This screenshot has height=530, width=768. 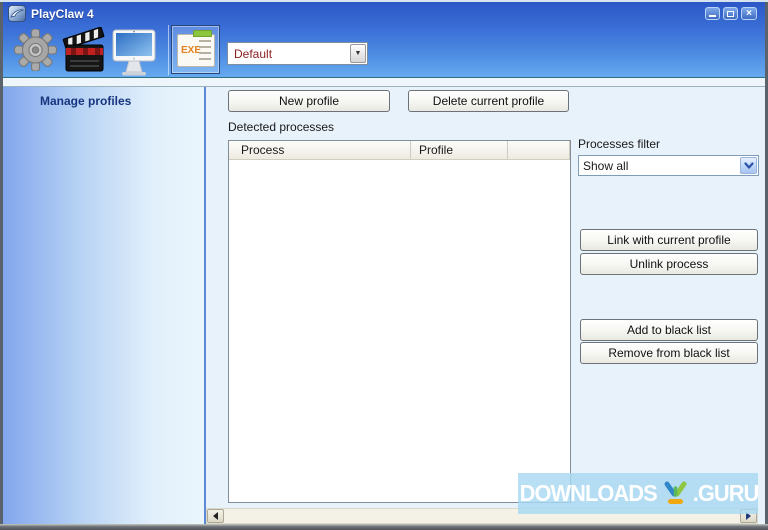 What do you see at coordinates (320, 150) in the screenshot?
I see `column-header-process: Process` at bounding box center [320, 150].